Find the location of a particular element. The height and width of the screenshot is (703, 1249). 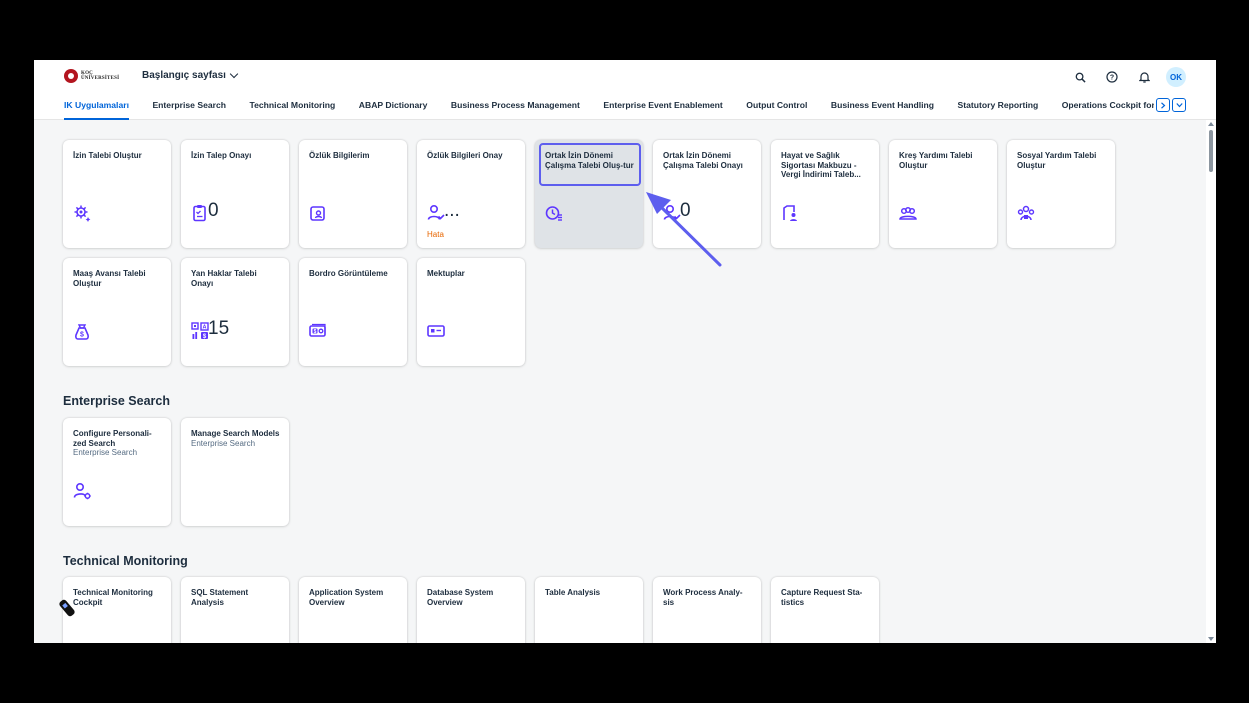

tile-title: Özlük Bilgileri Onay is located at coordinates (472, 156).